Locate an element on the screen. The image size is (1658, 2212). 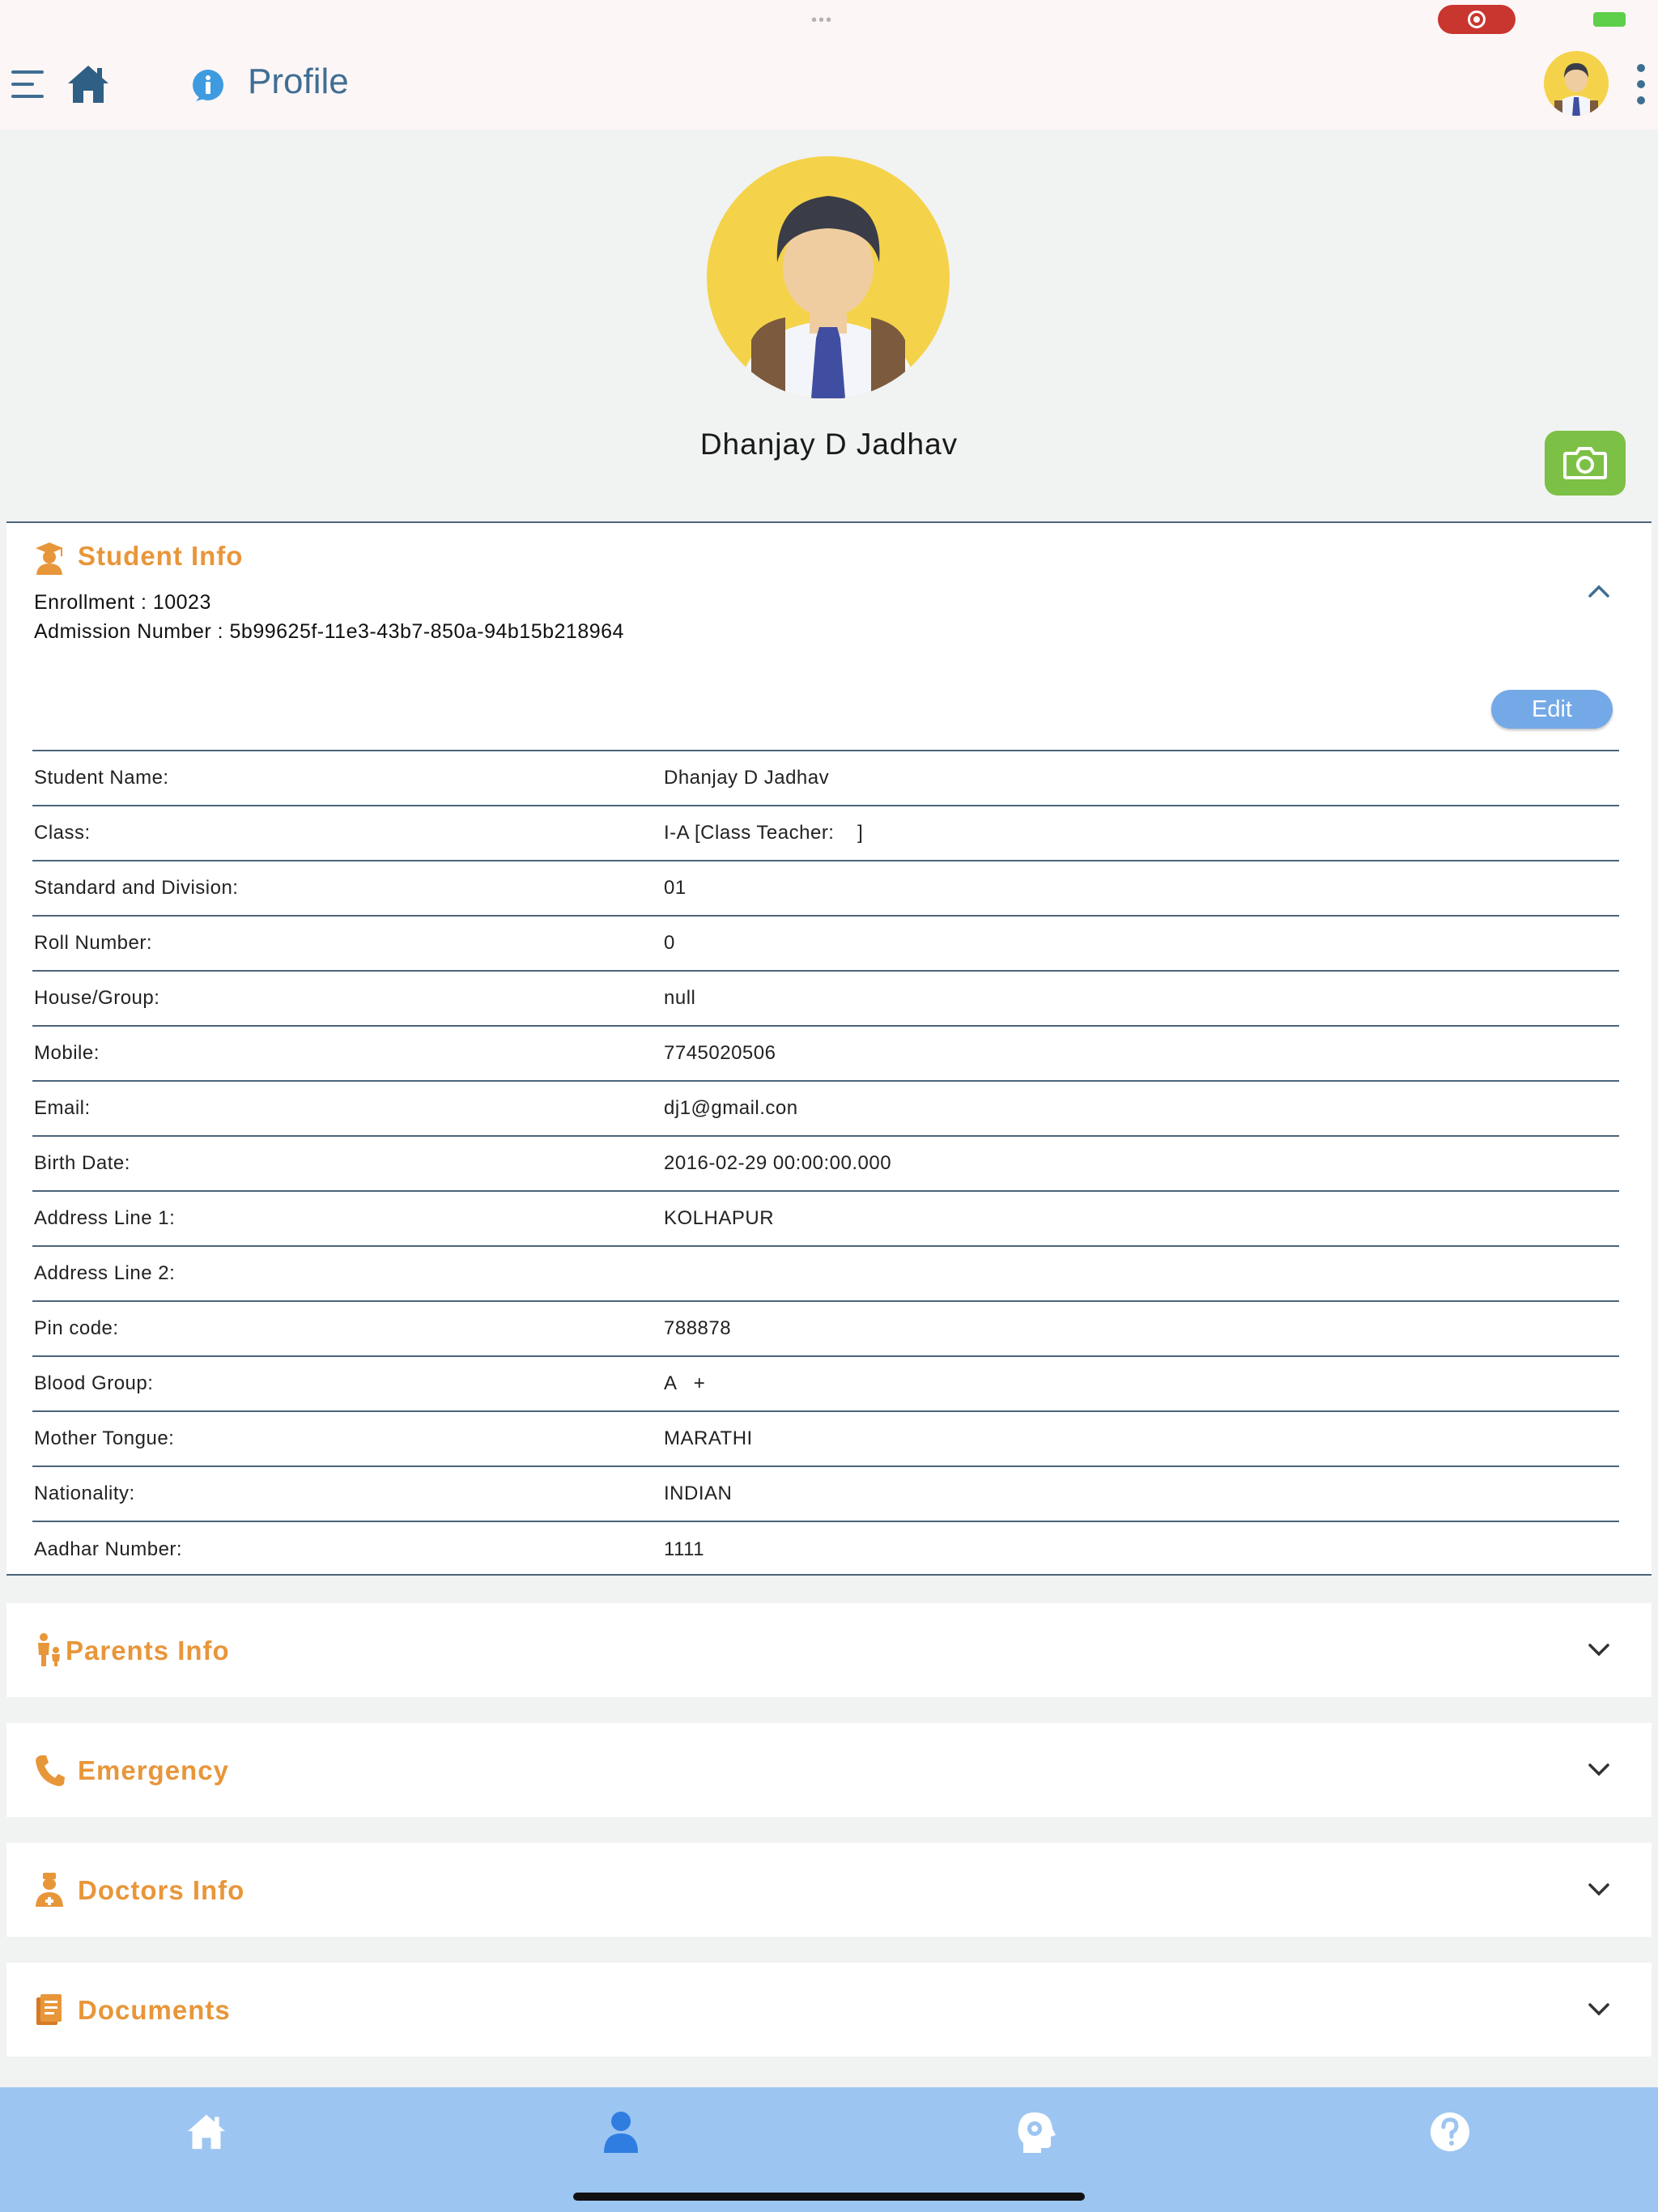
doctor-icon is located at coordinates (49, 1890).